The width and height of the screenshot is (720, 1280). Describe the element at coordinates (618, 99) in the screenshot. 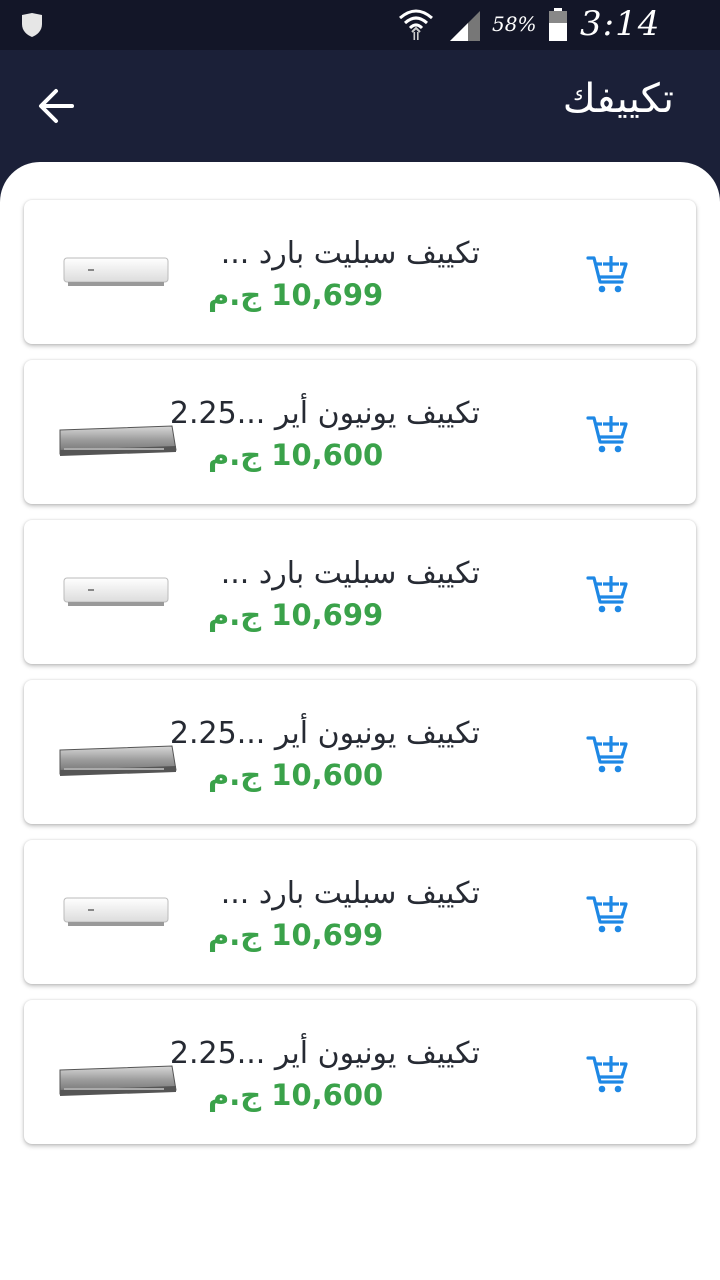

I see `page-title: تكييفك` at that location.